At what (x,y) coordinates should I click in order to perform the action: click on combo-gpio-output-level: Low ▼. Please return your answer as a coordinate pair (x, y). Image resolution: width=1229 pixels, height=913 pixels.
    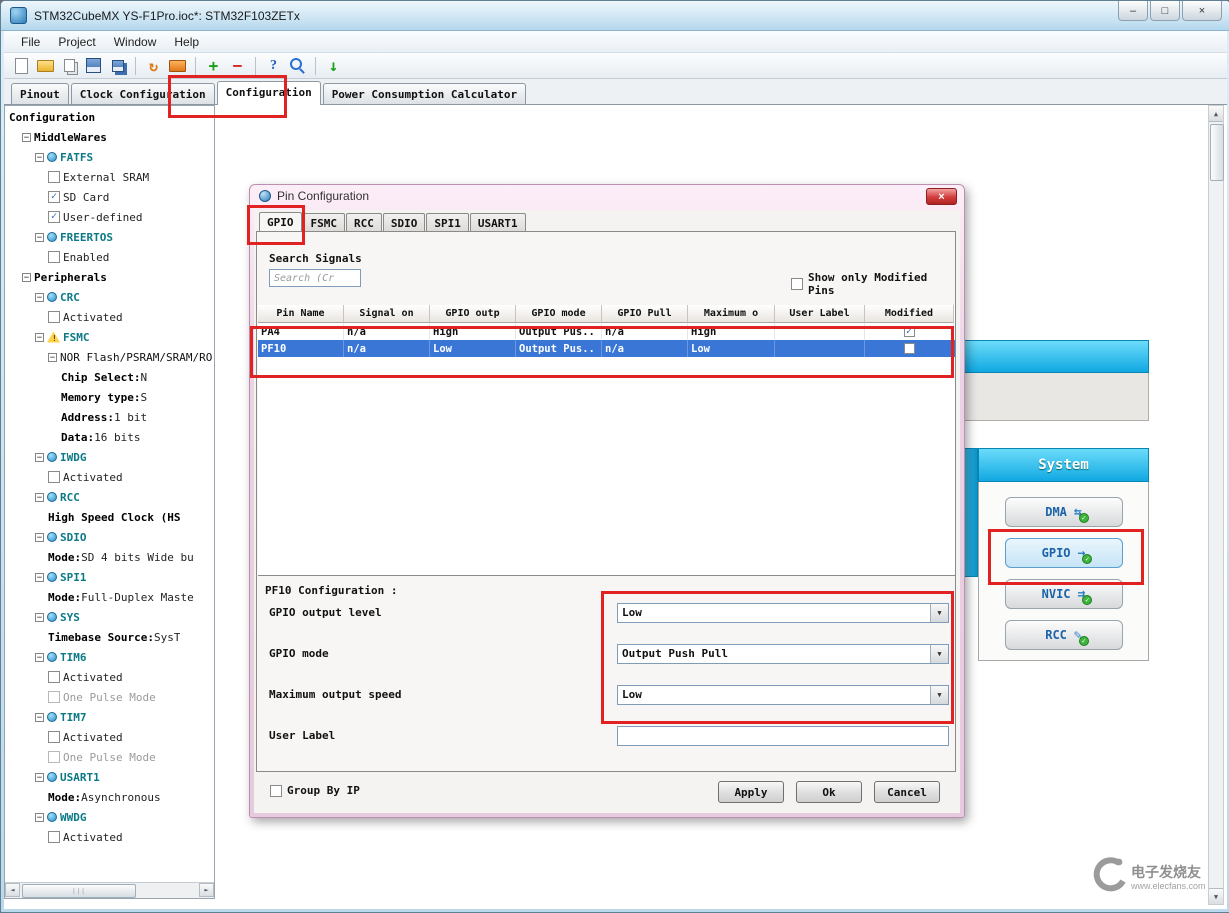
    Looking at the image, I should click on (783, 613).